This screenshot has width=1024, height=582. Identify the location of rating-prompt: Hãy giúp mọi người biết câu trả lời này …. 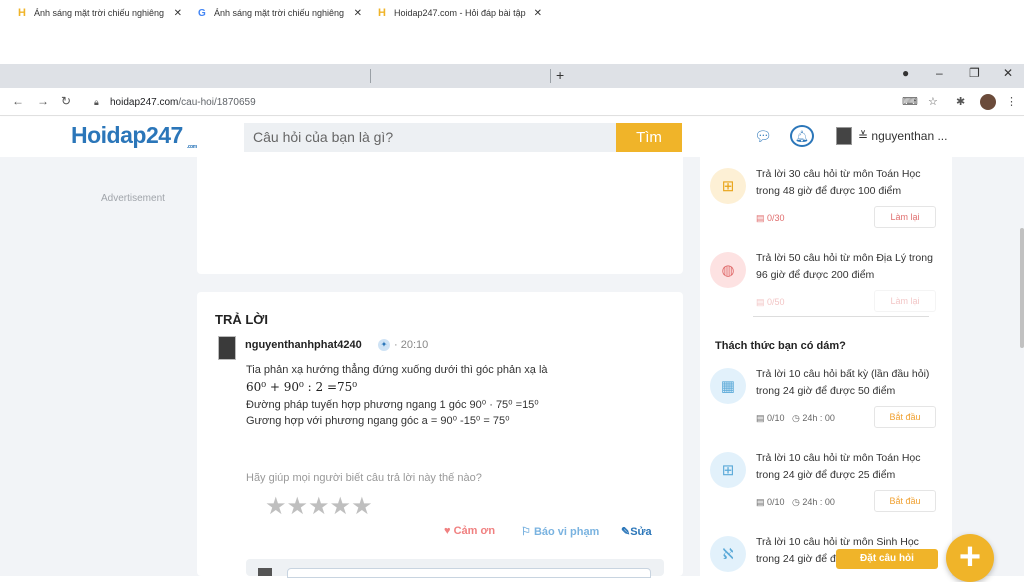
(364, 478).